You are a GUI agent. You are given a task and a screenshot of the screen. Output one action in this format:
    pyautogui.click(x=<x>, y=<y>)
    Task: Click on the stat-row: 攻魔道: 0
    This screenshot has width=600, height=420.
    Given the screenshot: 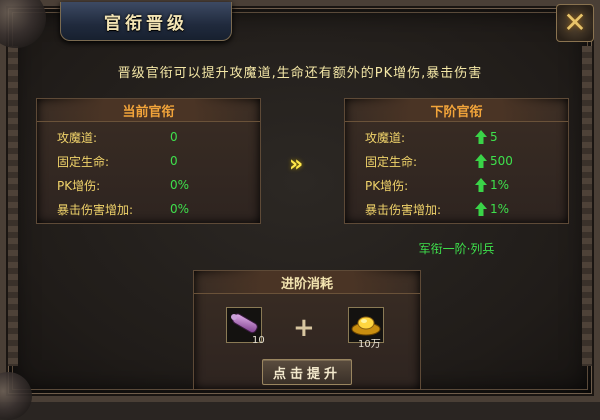 What is the action you would take?
    pyautogui.click(x=148, y=137)
    